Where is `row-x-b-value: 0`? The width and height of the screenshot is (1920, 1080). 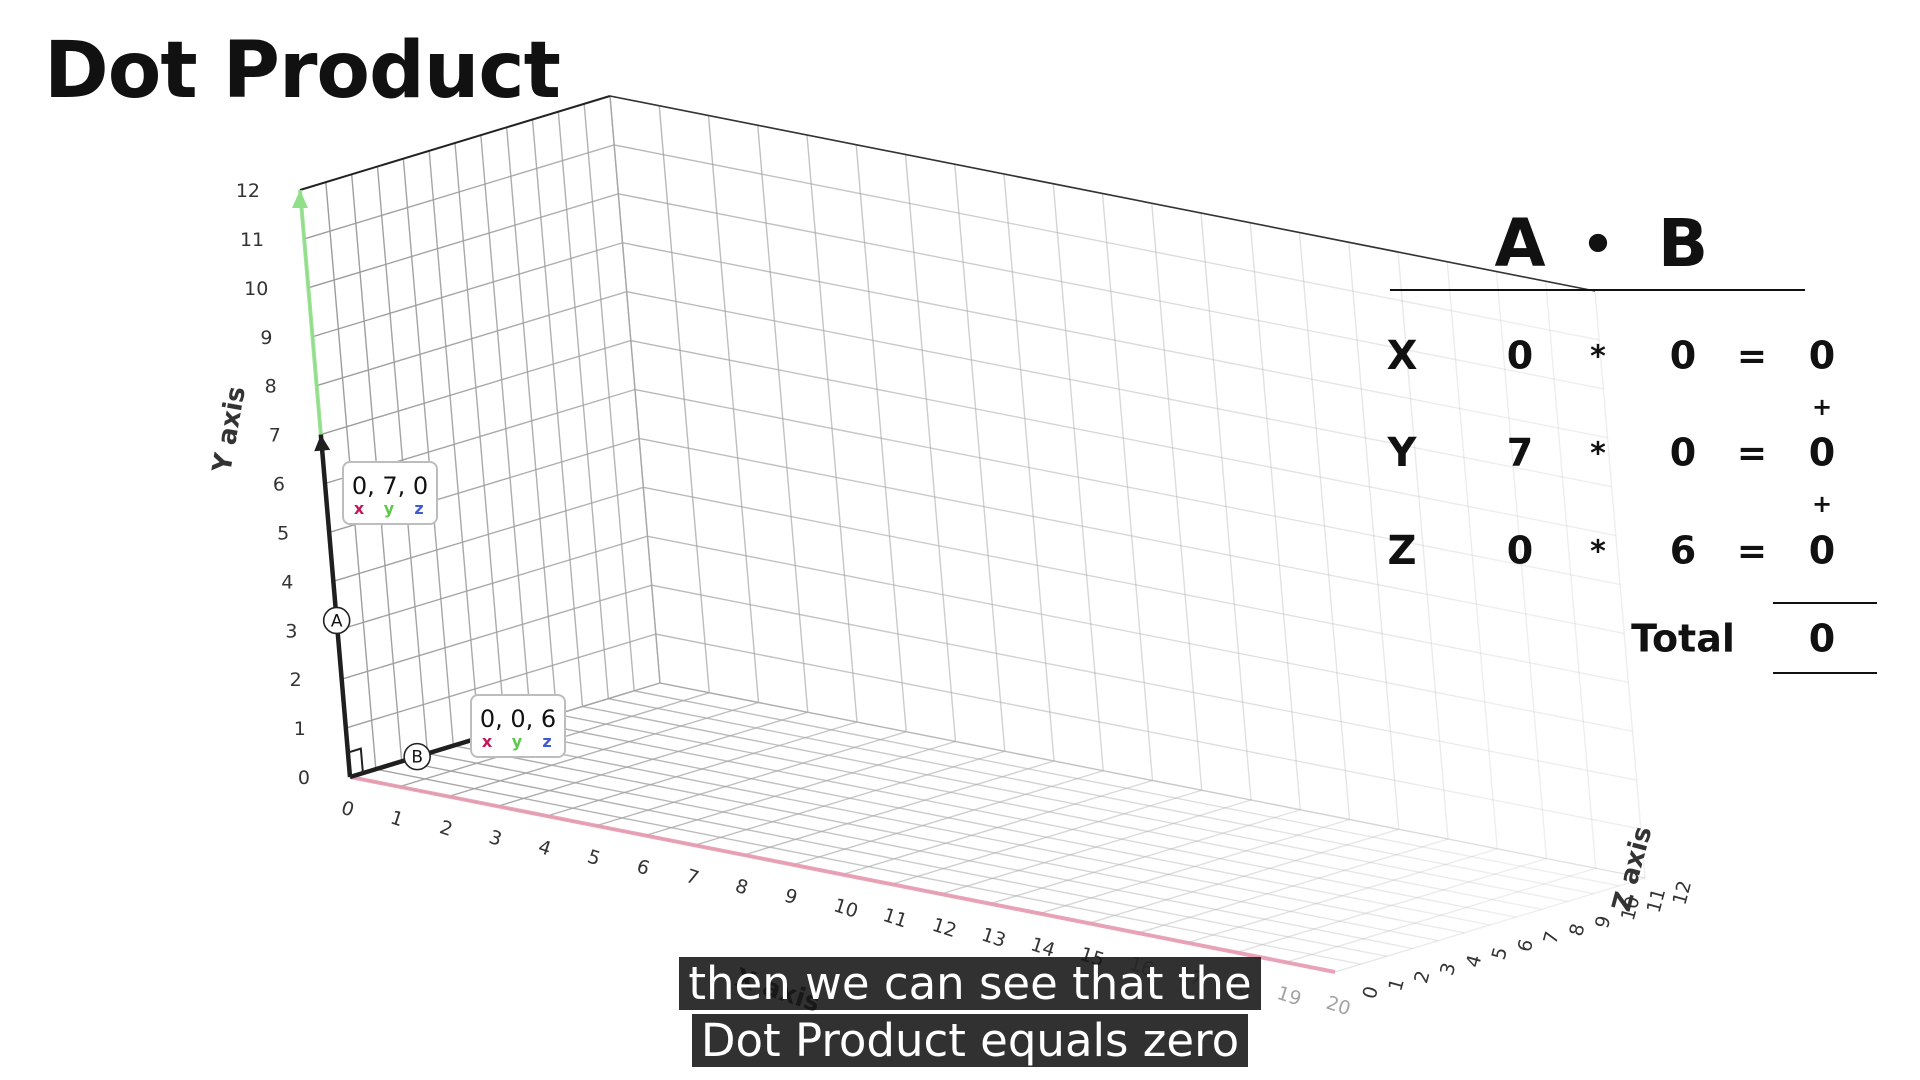
row-x-b-value: 0 is located at coordinates (1683, 356).